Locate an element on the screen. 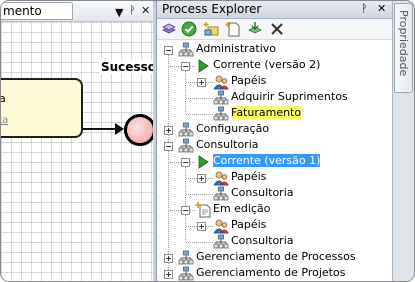 The width and height of the screenshot is (415, 282). export-icon is located at coordinates (255, 29).